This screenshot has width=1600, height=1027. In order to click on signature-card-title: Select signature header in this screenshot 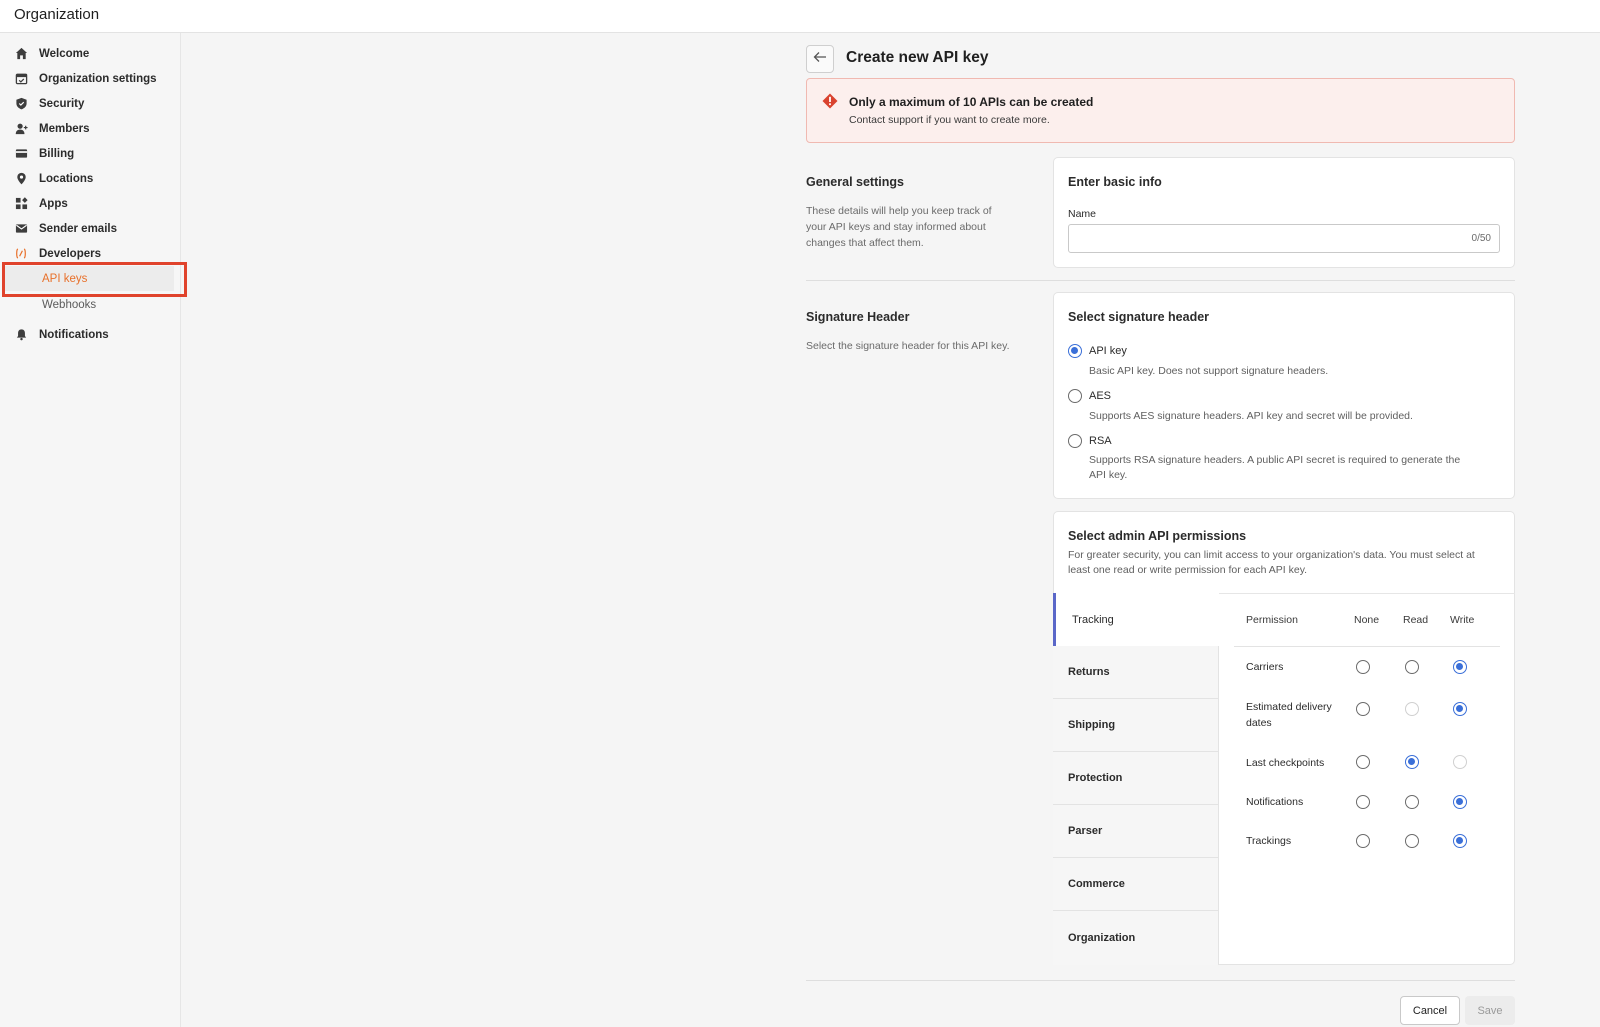, I will do `click(1139, 317)`.